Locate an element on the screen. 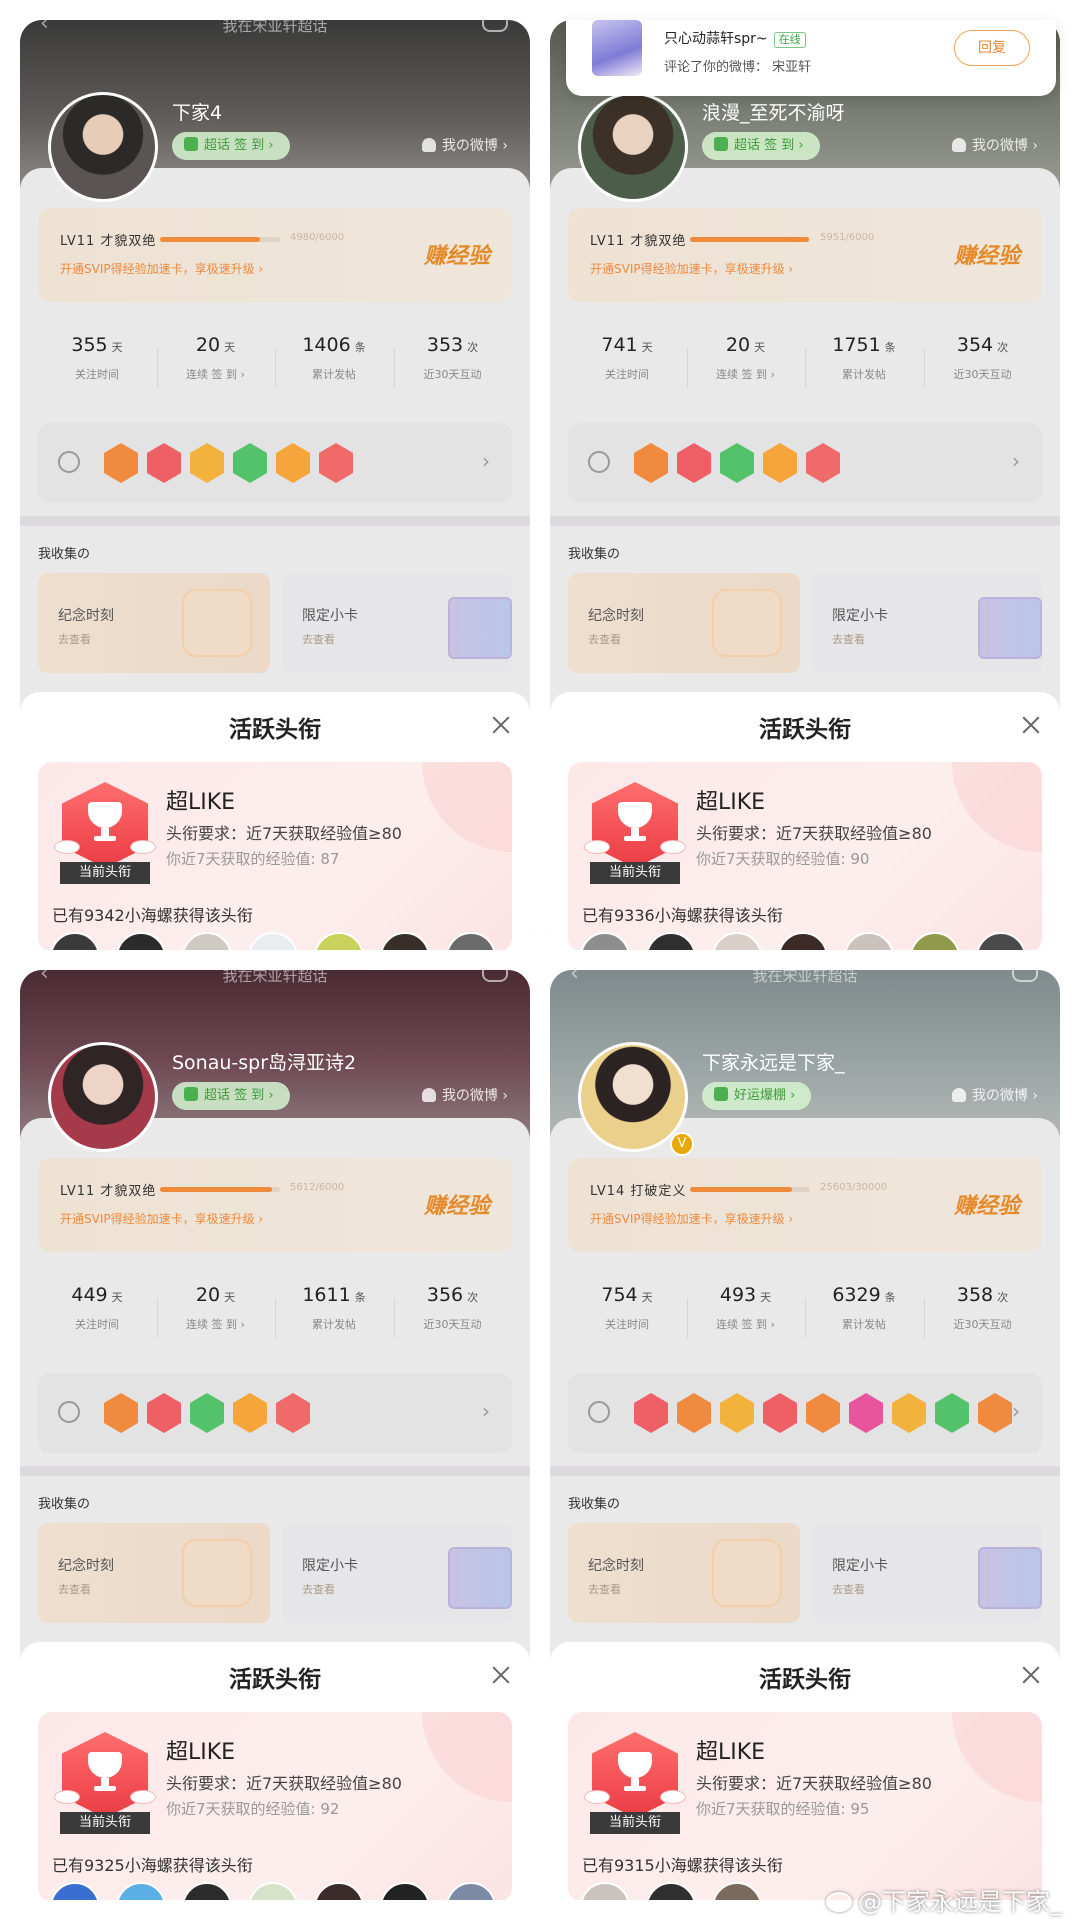  stat-item: 449 天关注时间 is located at coordinates (97, 1313).